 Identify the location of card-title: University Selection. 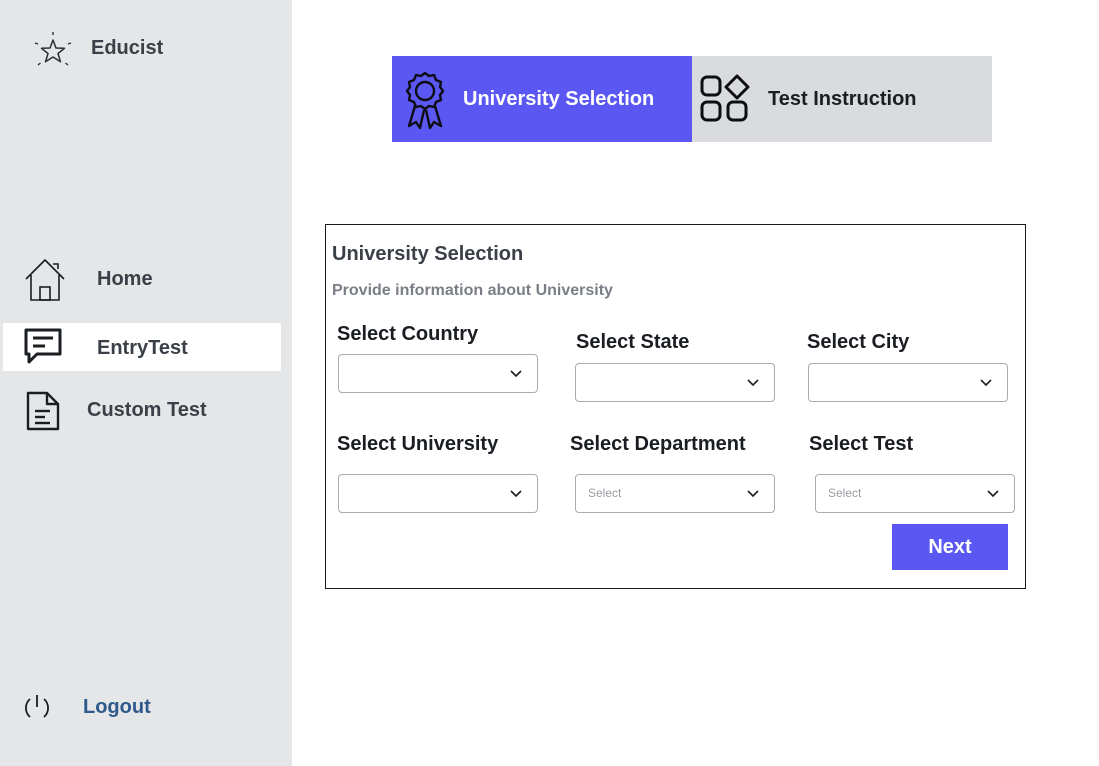
(428, 254).